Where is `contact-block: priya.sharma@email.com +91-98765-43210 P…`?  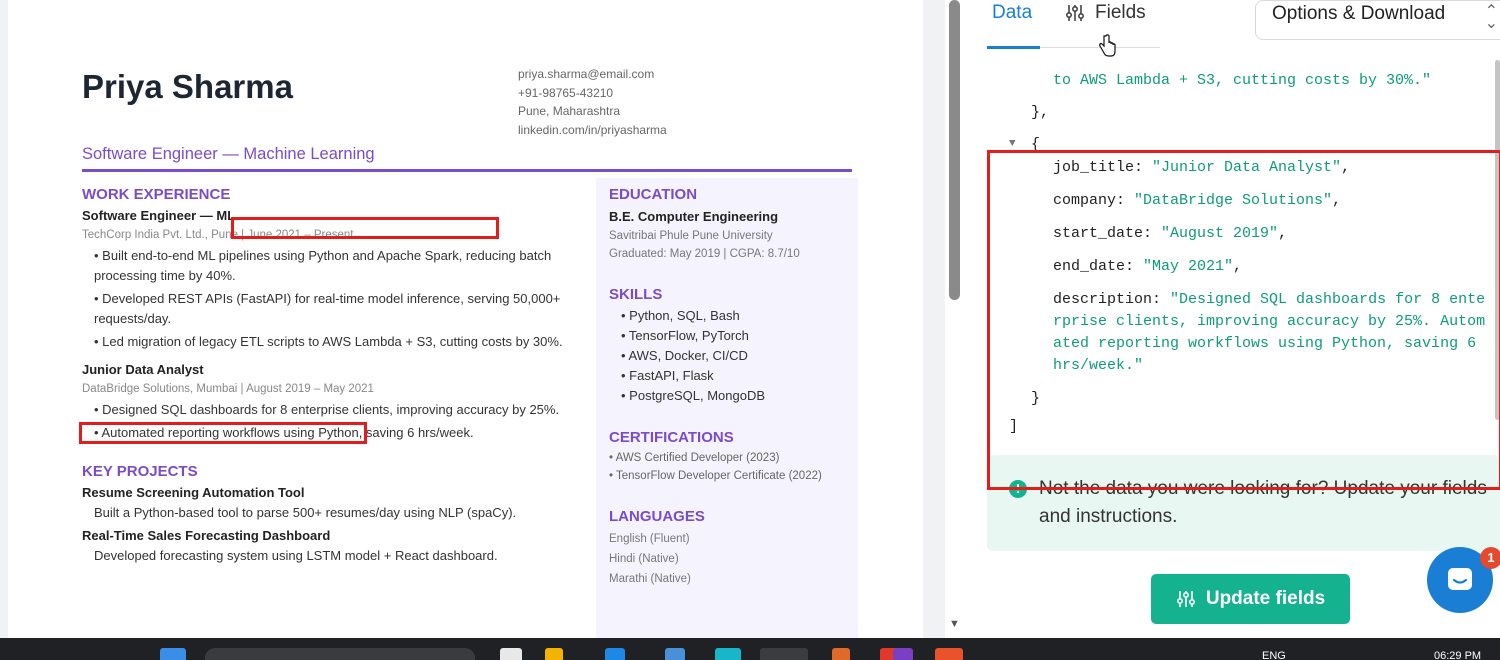 contact-block: priya.sharma@email.com +91-98765-43210 P… is located at coordinates (592, 102).